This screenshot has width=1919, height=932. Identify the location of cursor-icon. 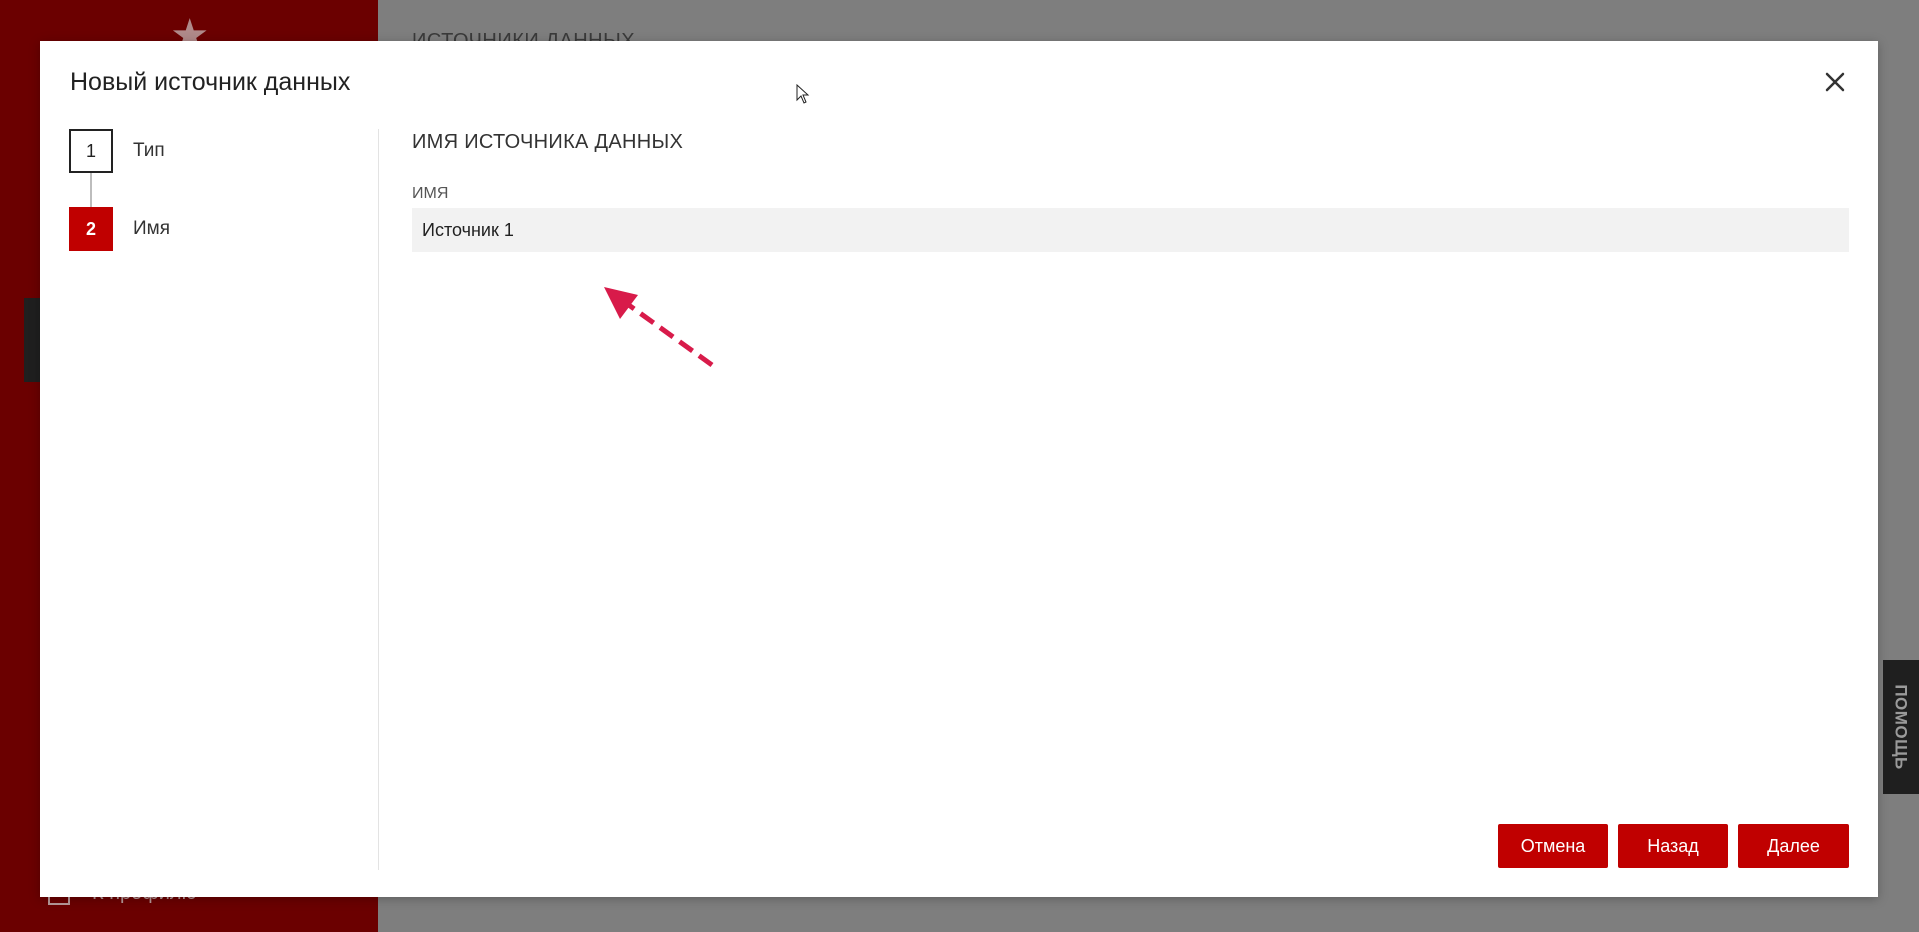
(803, 94).